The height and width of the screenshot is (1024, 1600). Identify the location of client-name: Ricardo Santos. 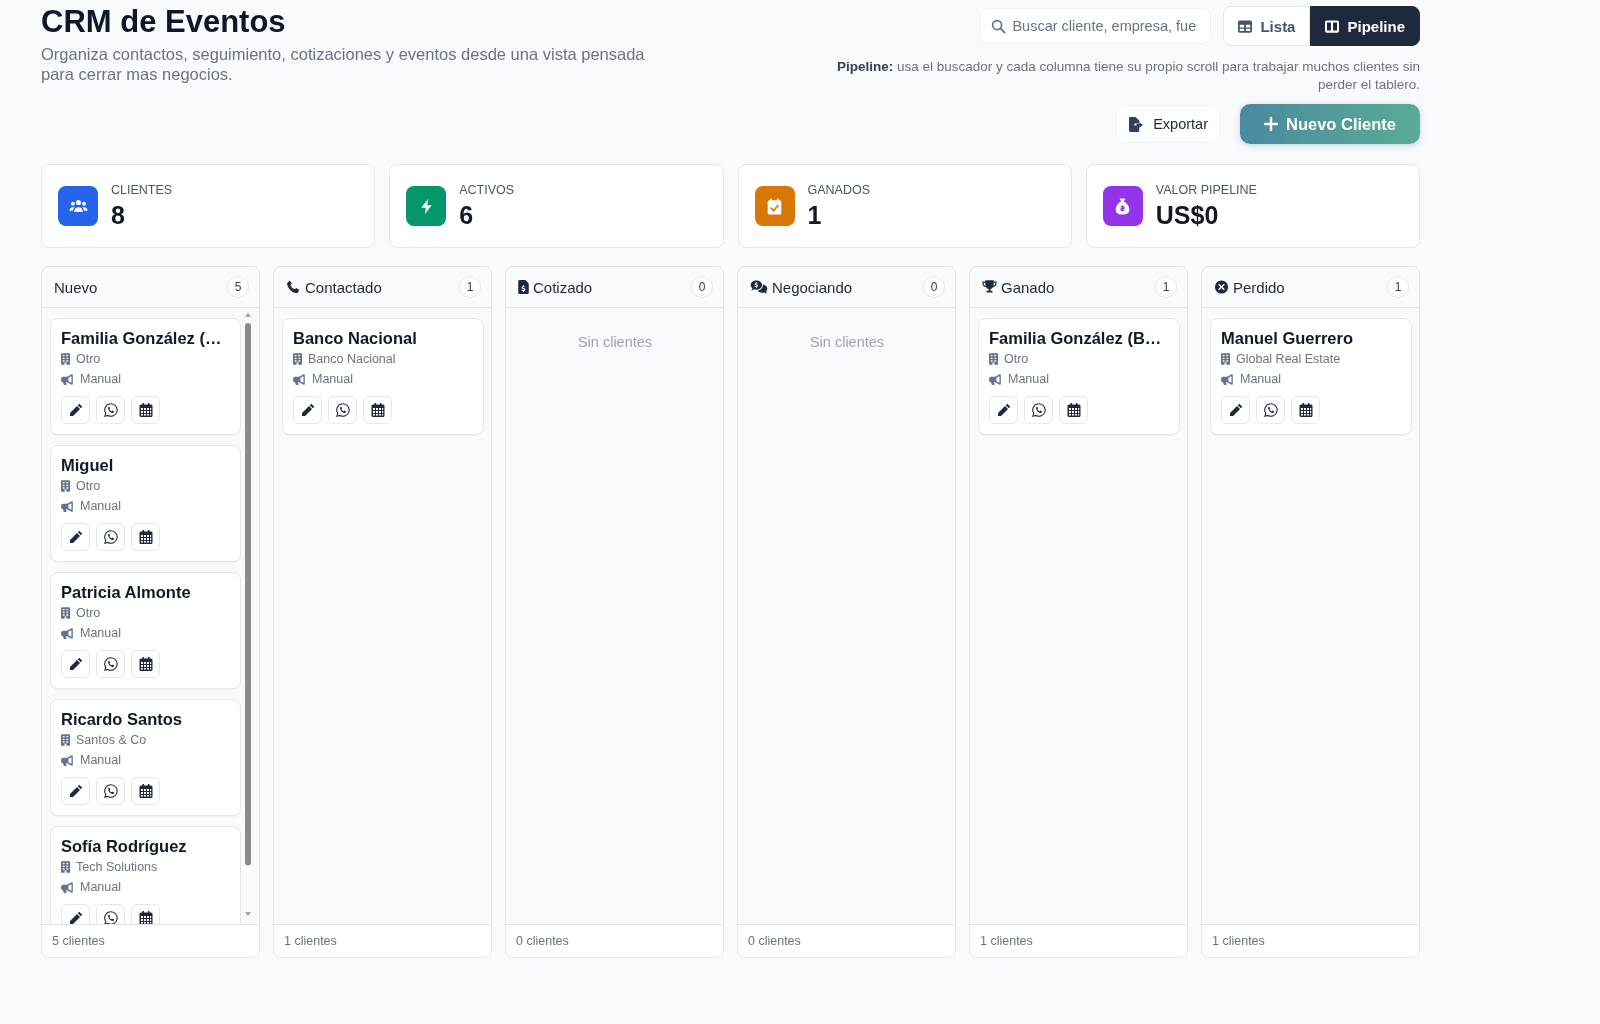
(122, 719).